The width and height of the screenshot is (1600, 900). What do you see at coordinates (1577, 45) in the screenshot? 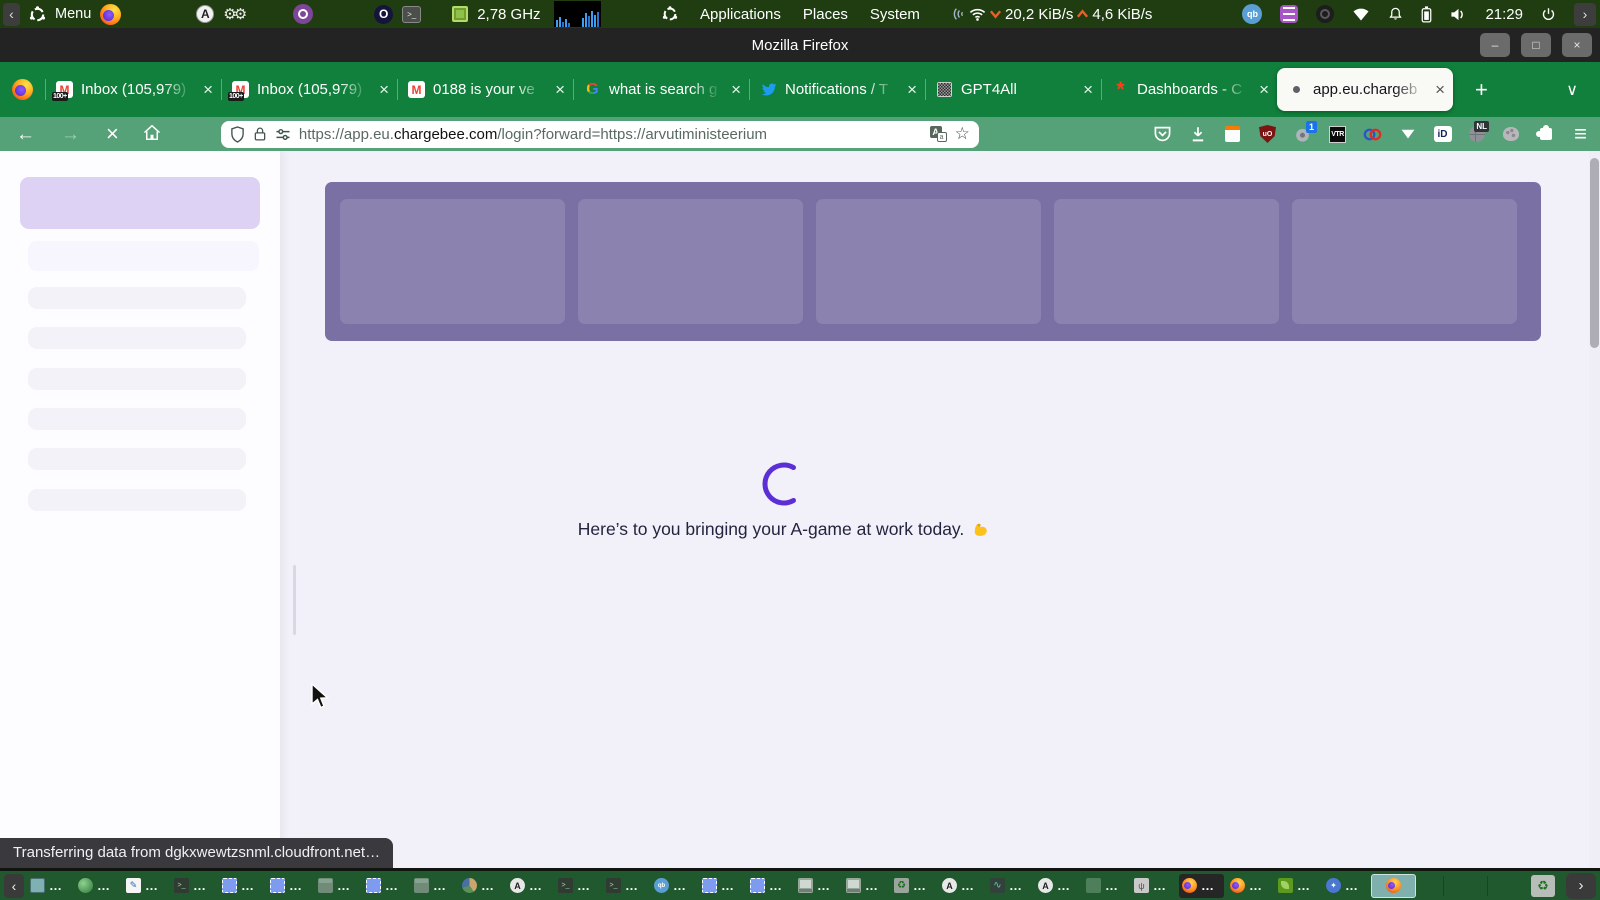
I see `close-button: ×` at bounding box center [1577, 45].